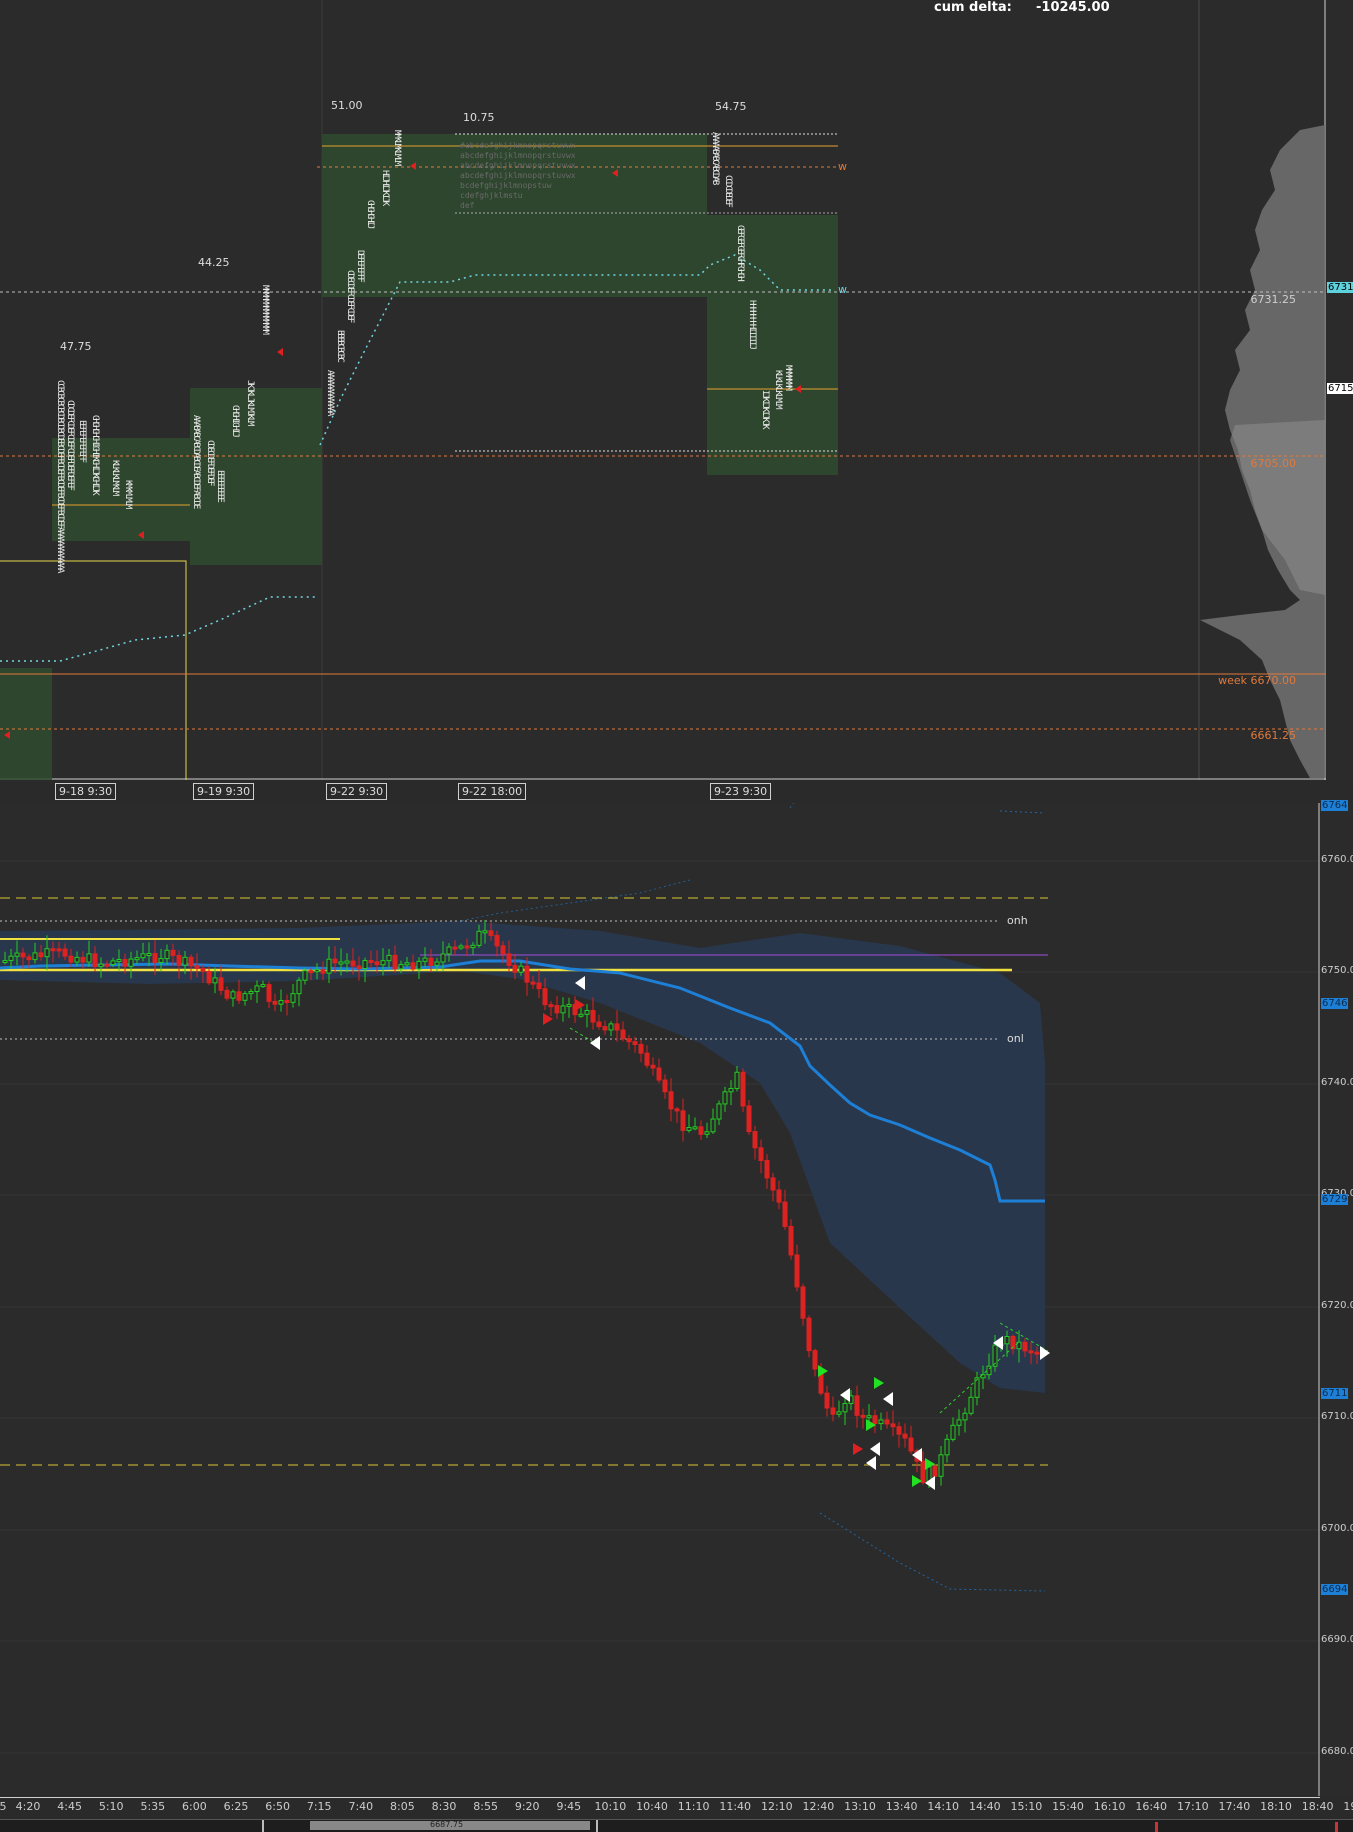  I want to click on time-tick: 11:10, so click(693, 1806).